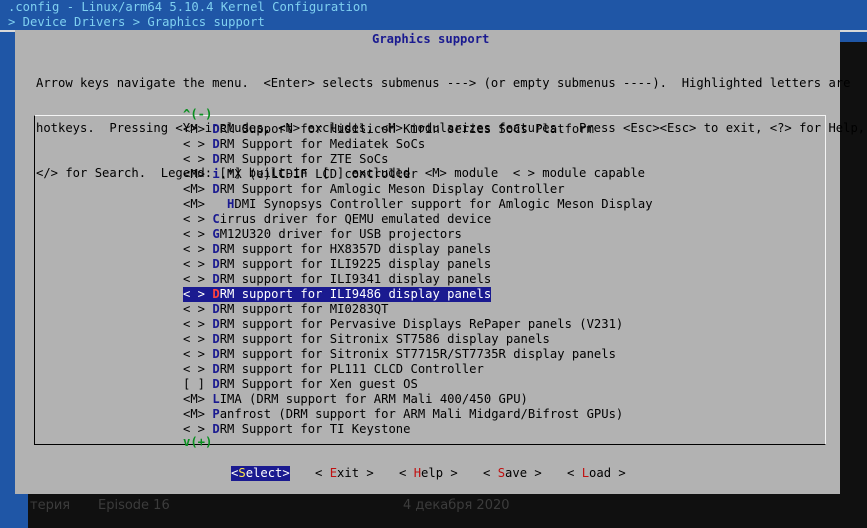 This screenshot has width=867, height=528. What do you see at coordinates (340, 234) in the screenshot?
I see `menu-item-label: M12U320 driver for USB projectors` at bounding box center [340, 234].